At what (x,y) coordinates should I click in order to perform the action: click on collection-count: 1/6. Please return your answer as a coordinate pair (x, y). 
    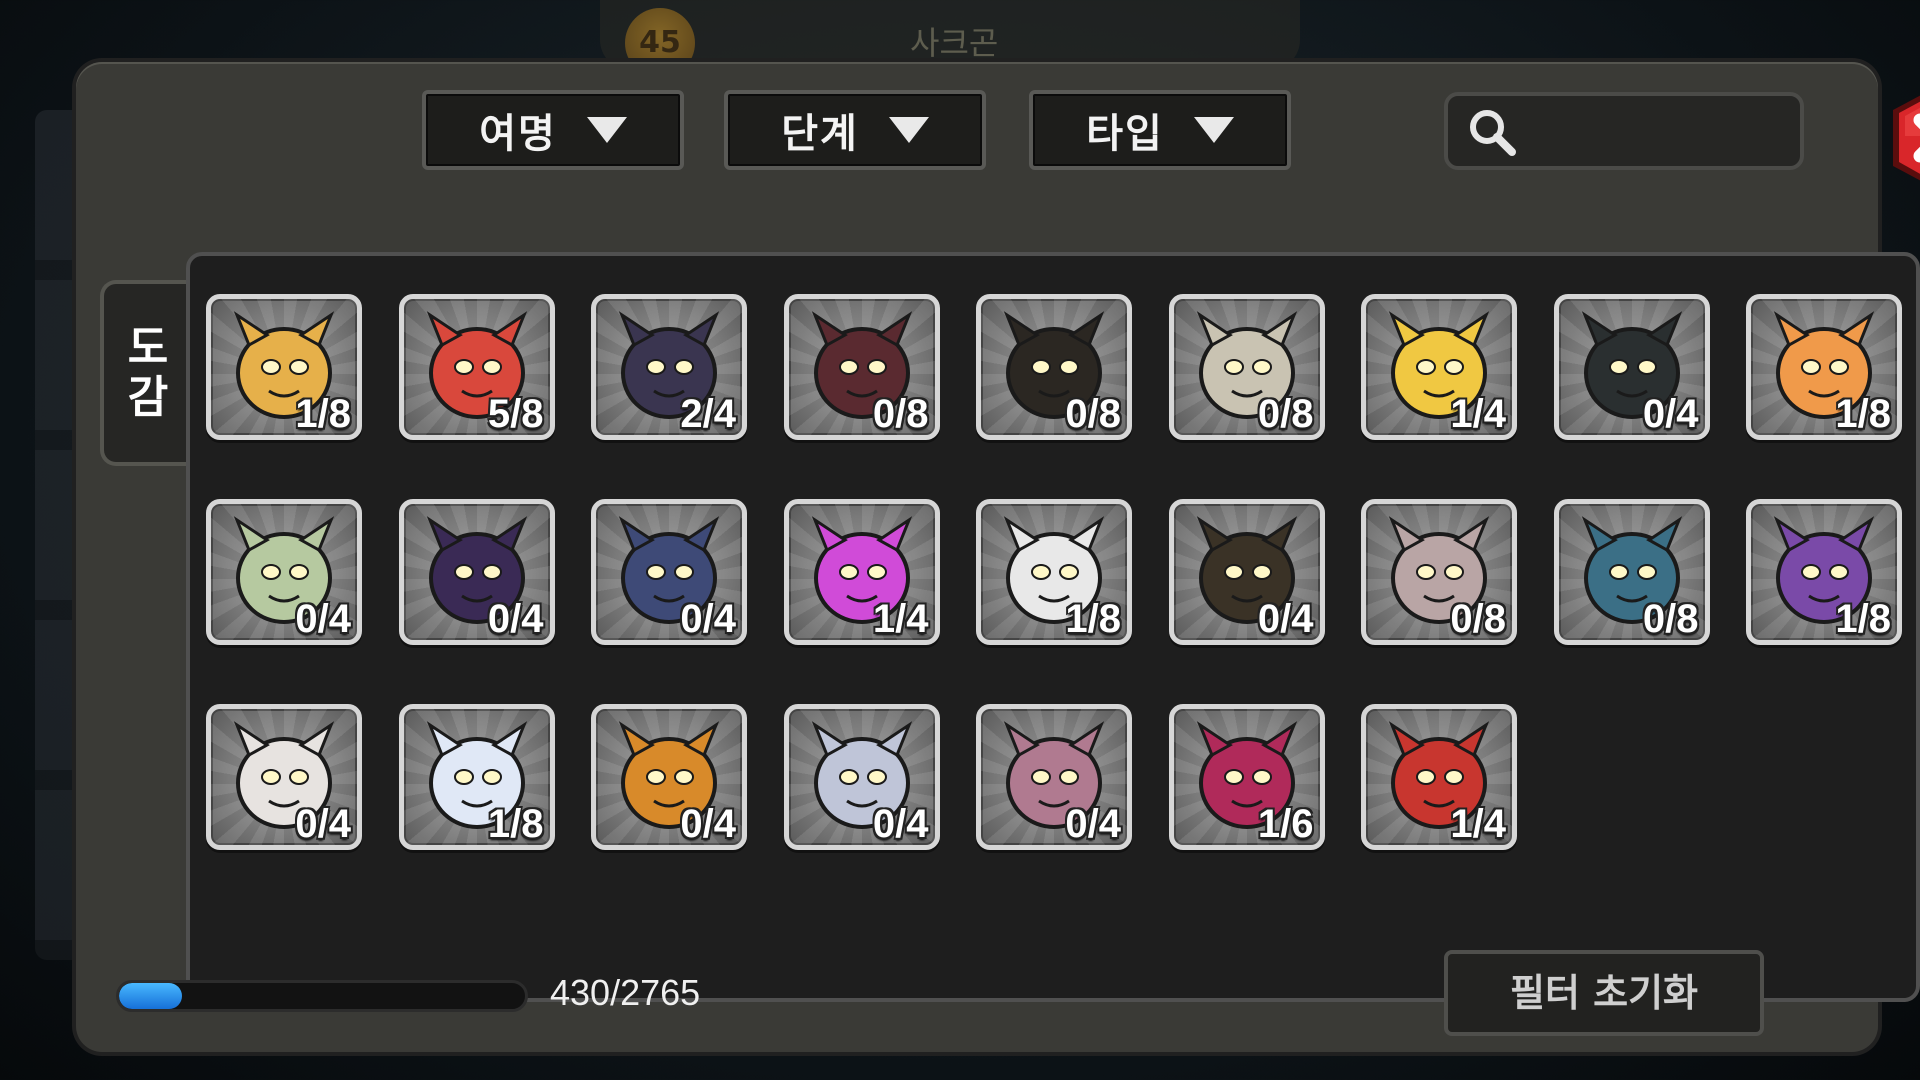
    Looking at the image, I should click on (1285, 824).